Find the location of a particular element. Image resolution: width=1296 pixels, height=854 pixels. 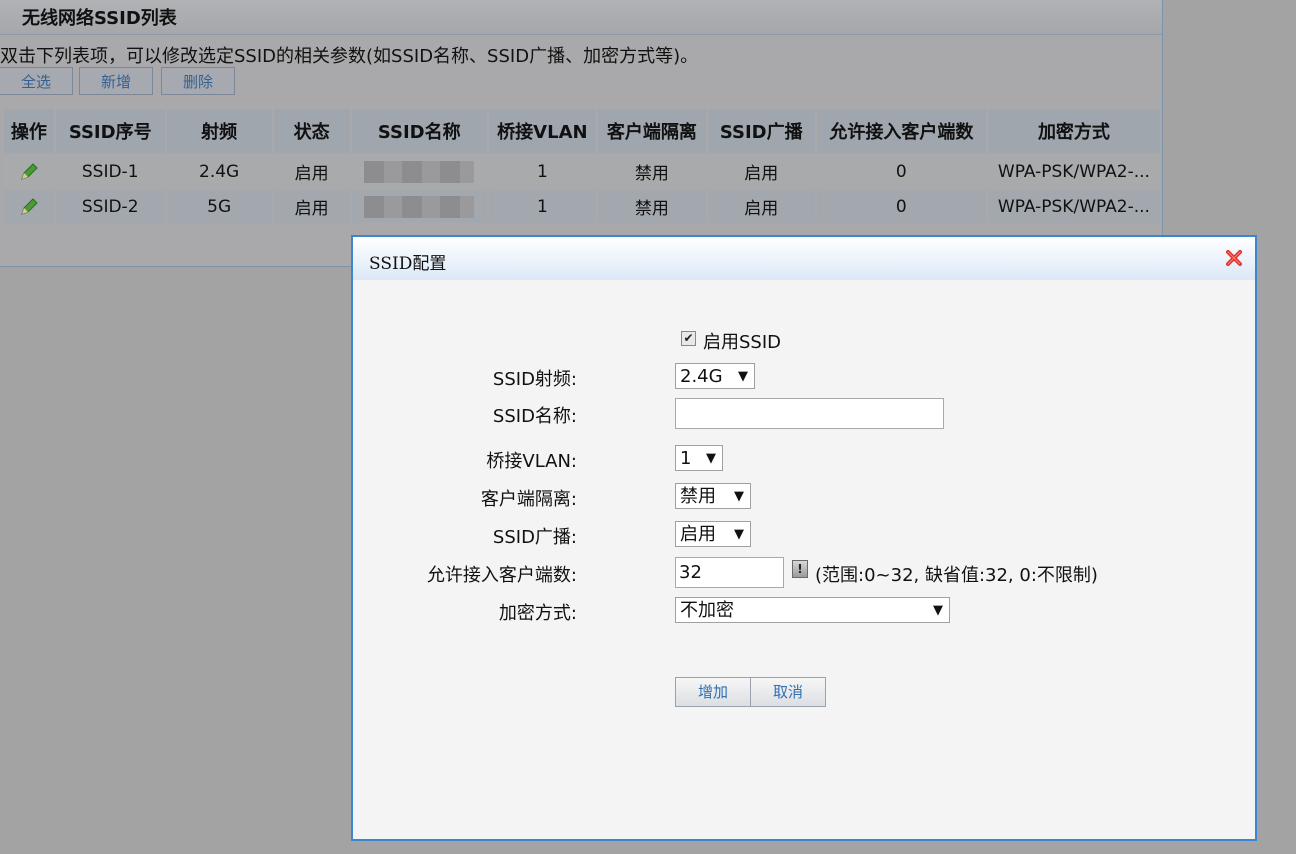

col-header-action: 操作 is located at coordinates (30, 131).